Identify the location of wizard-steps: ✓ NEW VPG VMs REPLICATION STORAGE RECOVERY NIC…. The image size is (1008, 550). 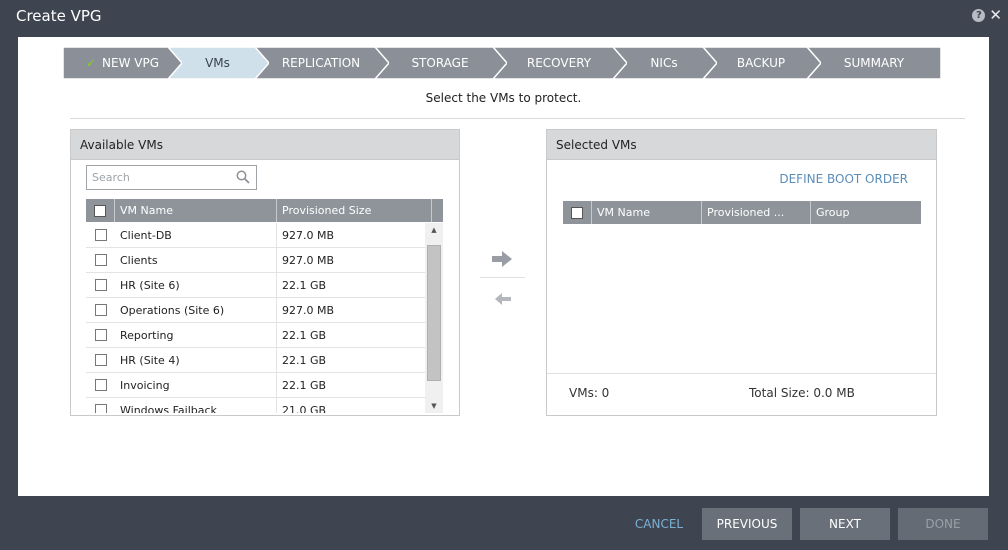
(502, 63).